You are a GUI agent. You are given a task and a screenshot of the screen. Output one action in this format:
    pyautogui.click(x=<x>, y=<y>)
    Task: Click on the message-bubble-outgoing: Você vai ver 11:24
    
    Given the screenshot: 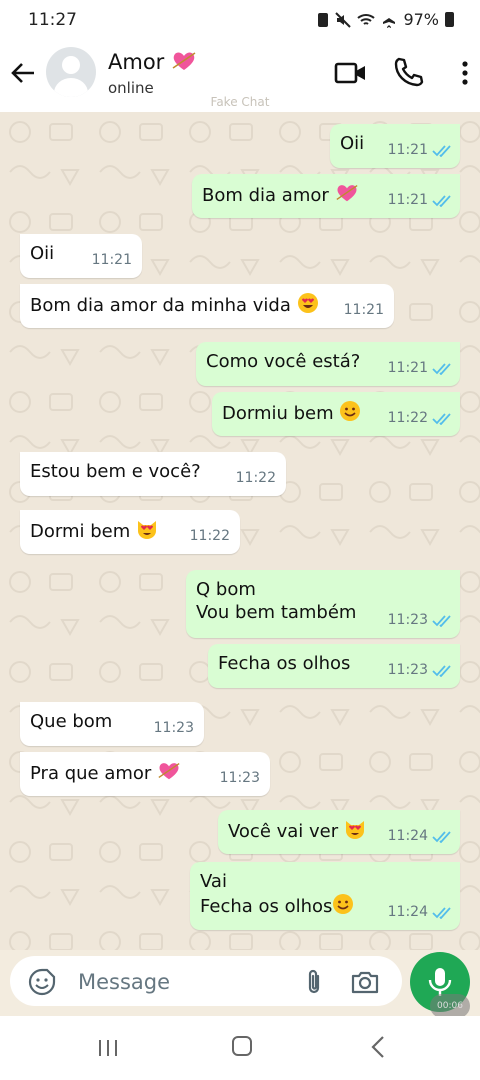 What is the action you would take?
    pyautogui.click(x=339, y=832)
    